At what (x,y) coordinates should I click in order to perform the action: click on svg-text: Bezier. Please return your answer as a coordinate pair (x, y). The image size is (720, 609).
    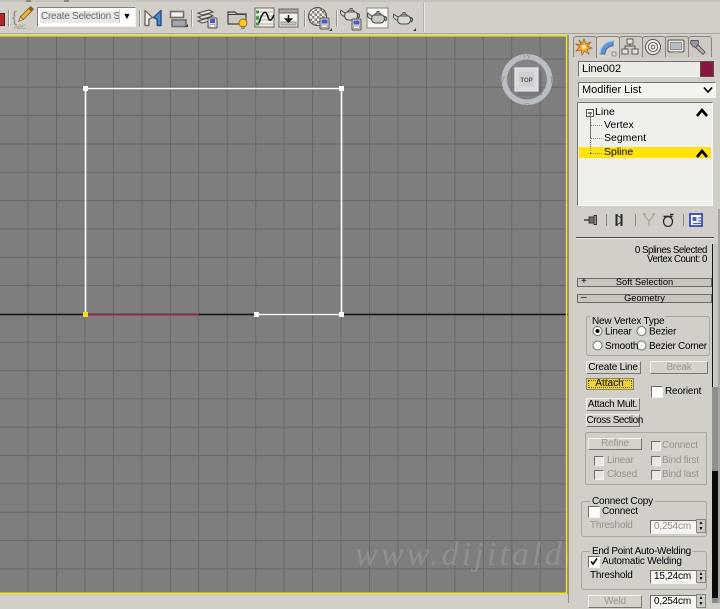
    Looking at the image, I should click on (663, 332).